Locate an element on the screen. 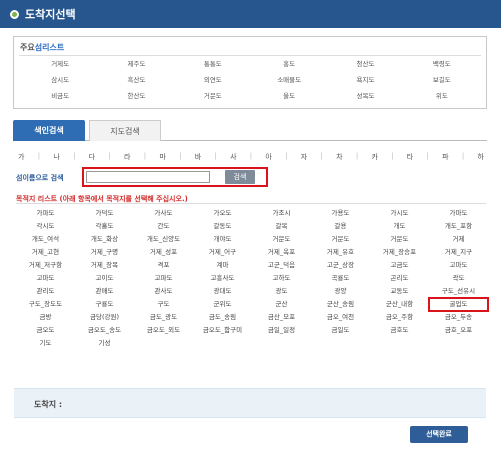 Image resolution: width=501 pixels, height=451 pixels. destination-link: 광양 is located at coordinates (340, 291).